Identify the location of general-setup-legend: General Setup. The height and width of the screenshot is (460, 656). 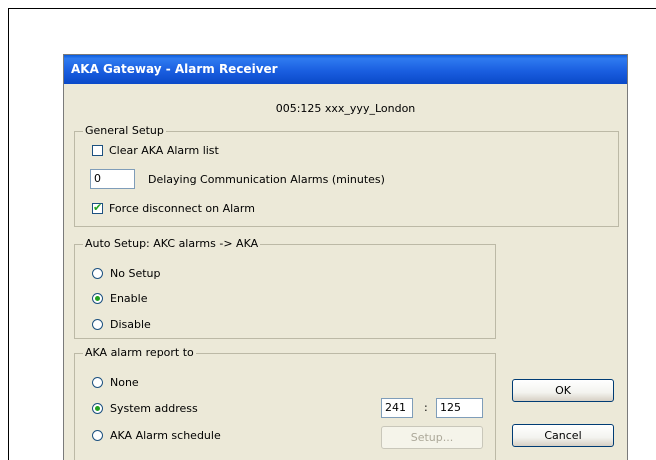
(124, 130).